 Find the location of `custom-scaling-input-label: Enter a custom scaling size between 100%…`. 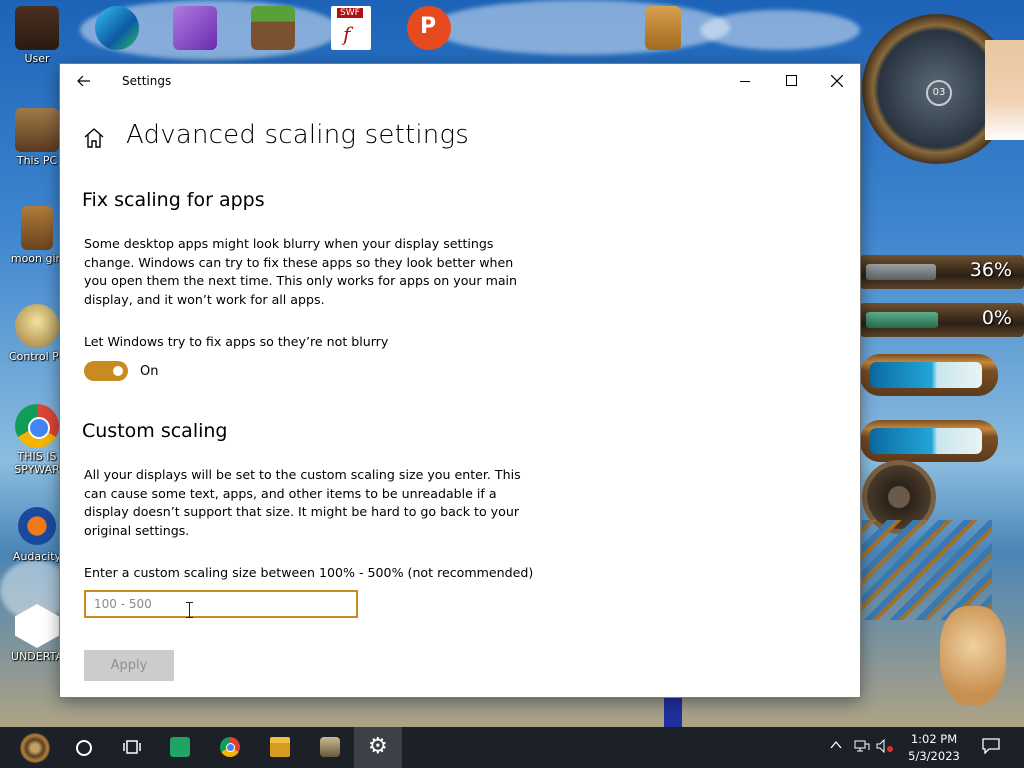

custom-scaling-input-label: Enter a custom scaling size between 100%… is located at coordinates (309, 572).